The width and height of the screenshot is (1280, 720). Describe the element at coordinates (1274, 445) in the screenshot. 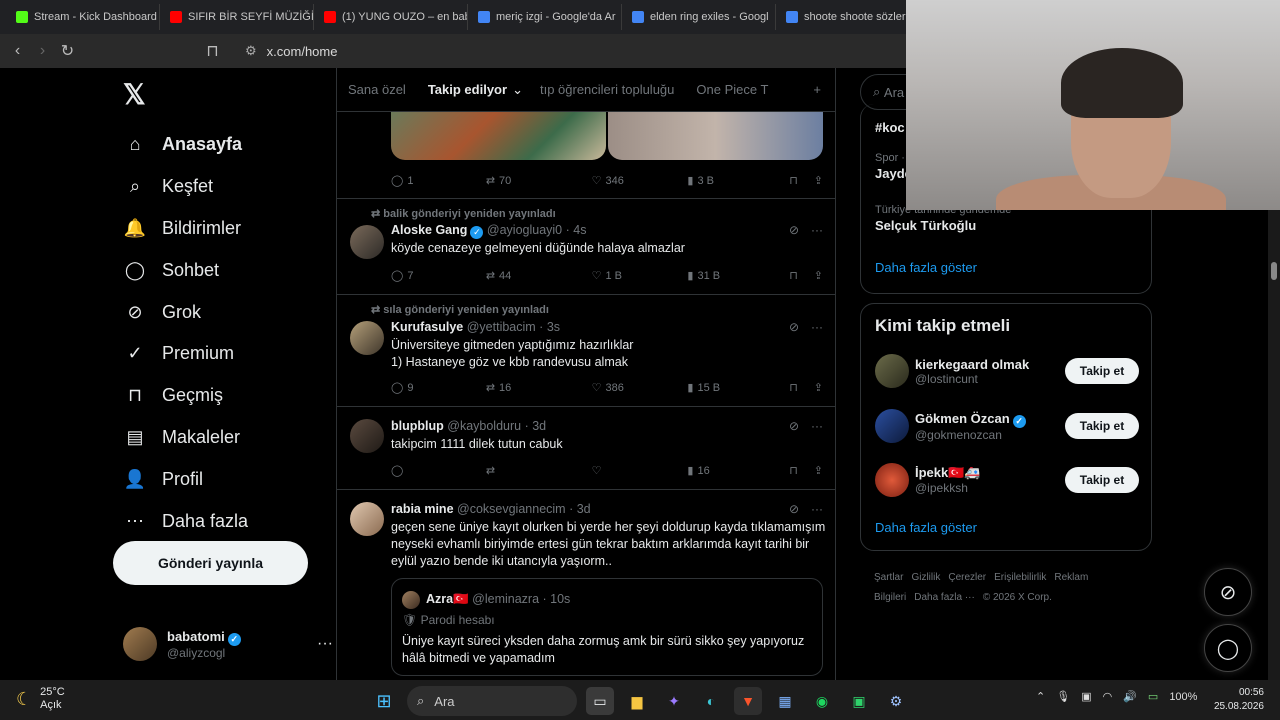

I see `scrollbar` at that location.